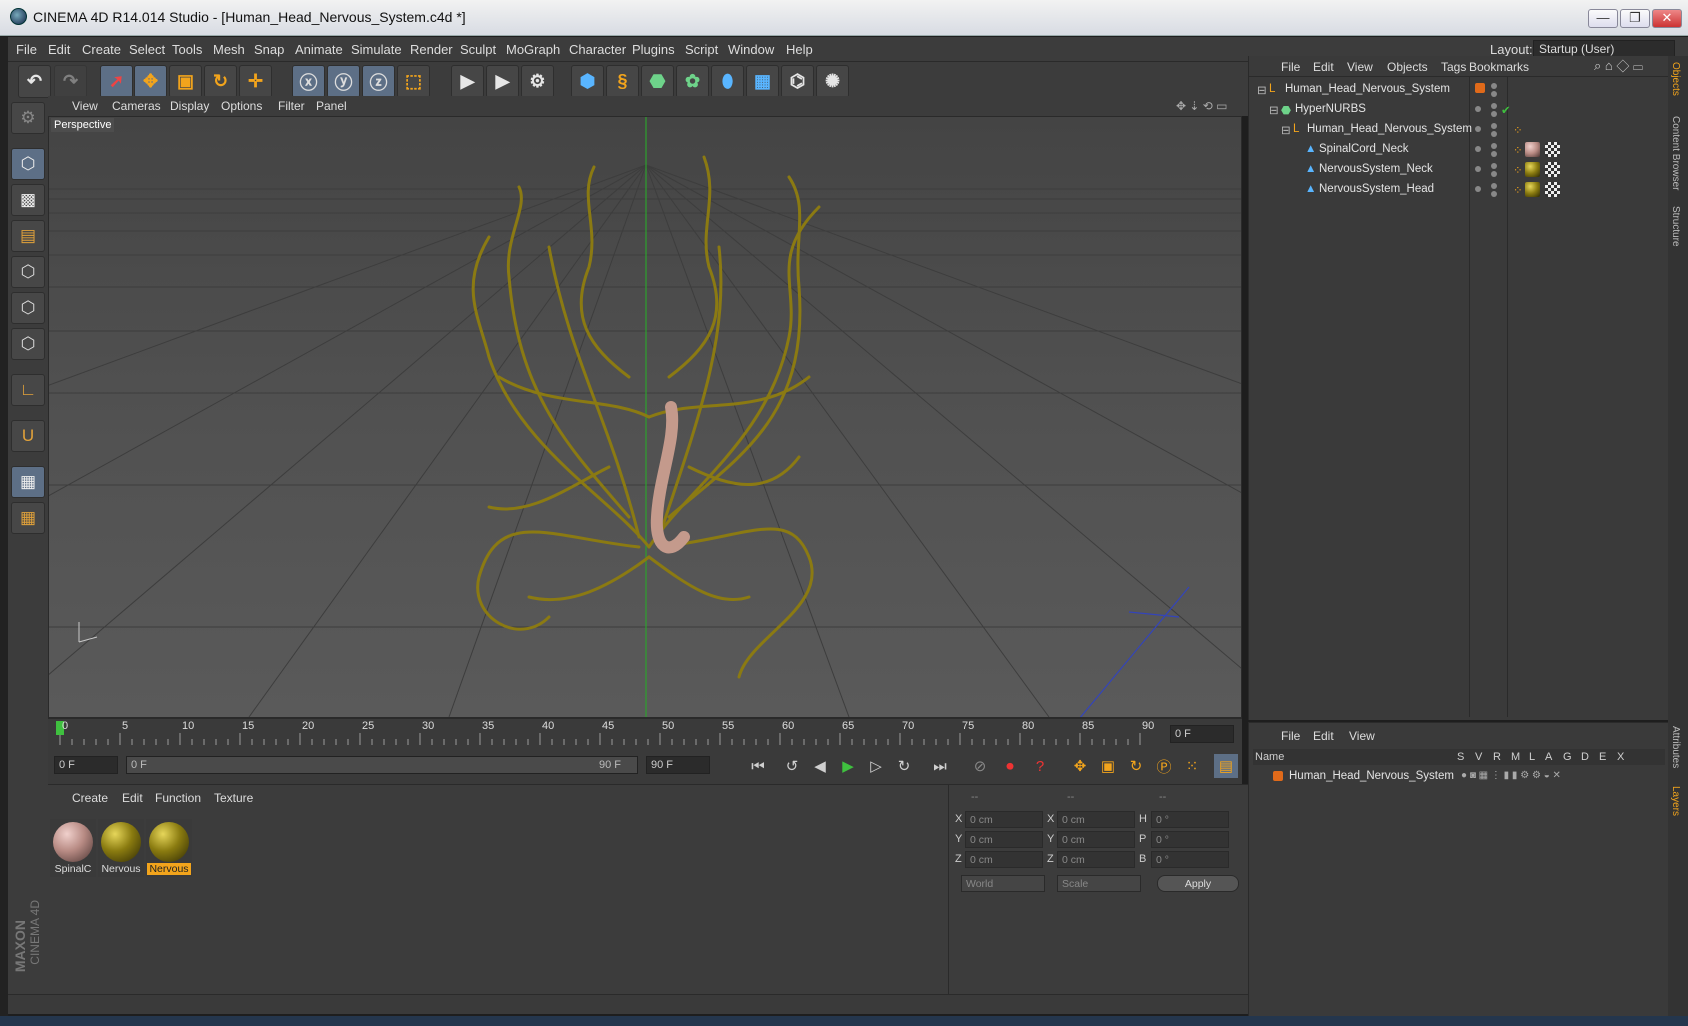  Describe the element at coordinates (1099, 883) in the screenshot. I see `coordinate-type-dropdown: Scale` at that location.